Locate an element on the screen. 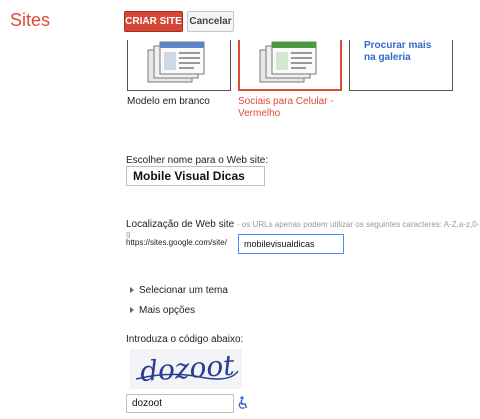 Image resolution: width=480 pixels, height=419 pixels. template-label-social: Sociais para Celular - Vermelho is located at coordinates (293, 108).